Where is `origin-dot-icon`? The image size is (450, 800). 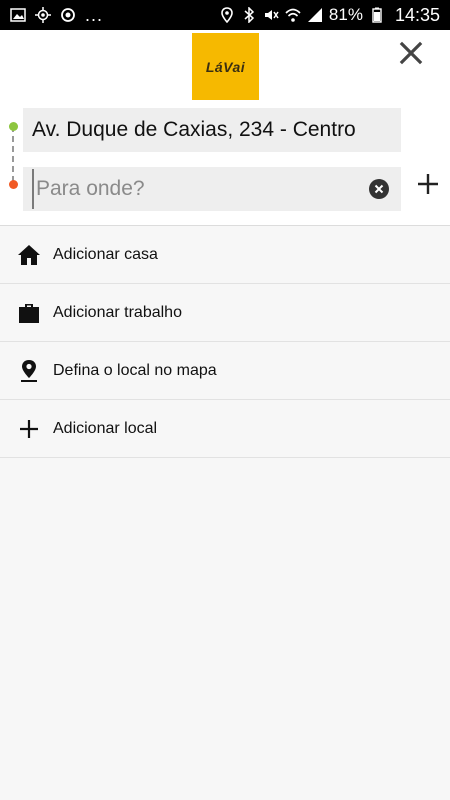
origin-dot-icon is located at coordinates (13, 126).